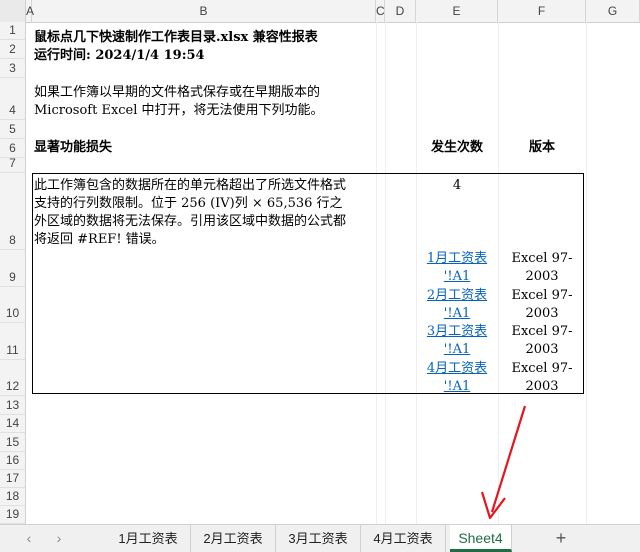  What do you see at coordinates (403, 538) in the screenshot?
I see `tab-sheet-4: 4月工资表` at bounding box center [403, 538].